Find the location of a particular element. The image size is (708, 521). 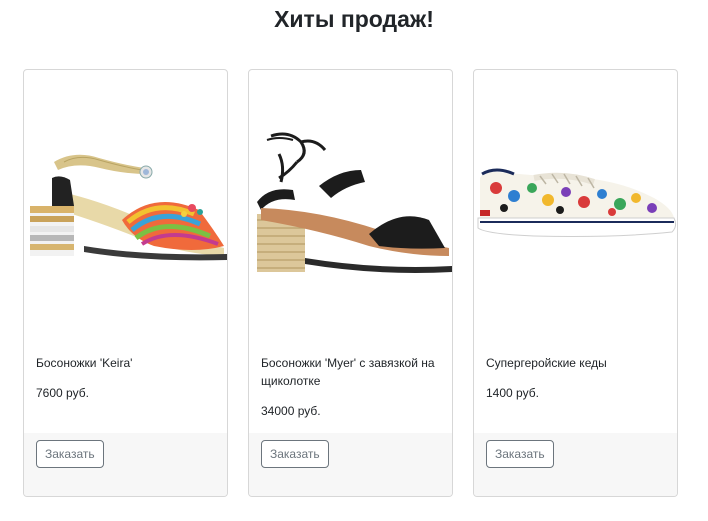

product-title: Босоножки 'Myer' с завязкой на щиколотке is located at coordinates (353, 372).